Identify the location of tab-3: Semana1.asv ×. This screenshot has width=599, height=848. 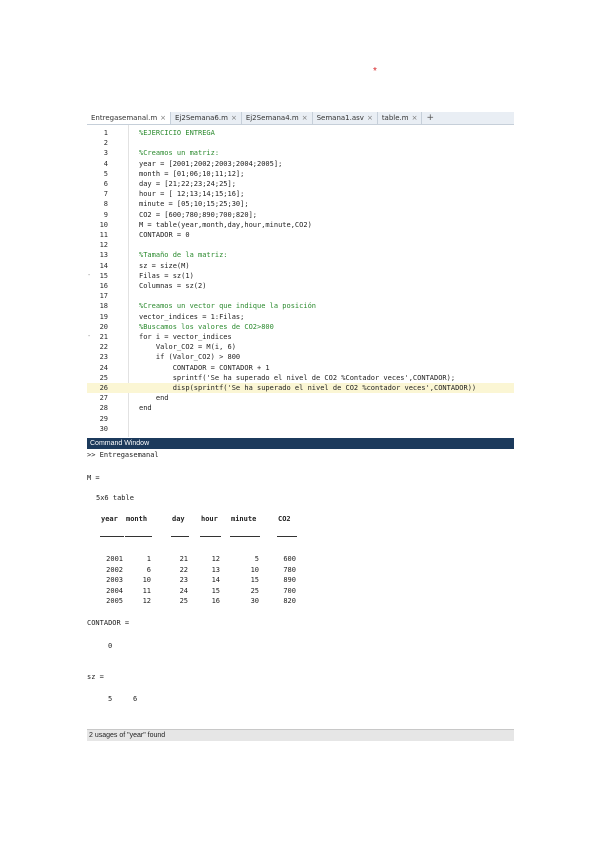
(345, 118).